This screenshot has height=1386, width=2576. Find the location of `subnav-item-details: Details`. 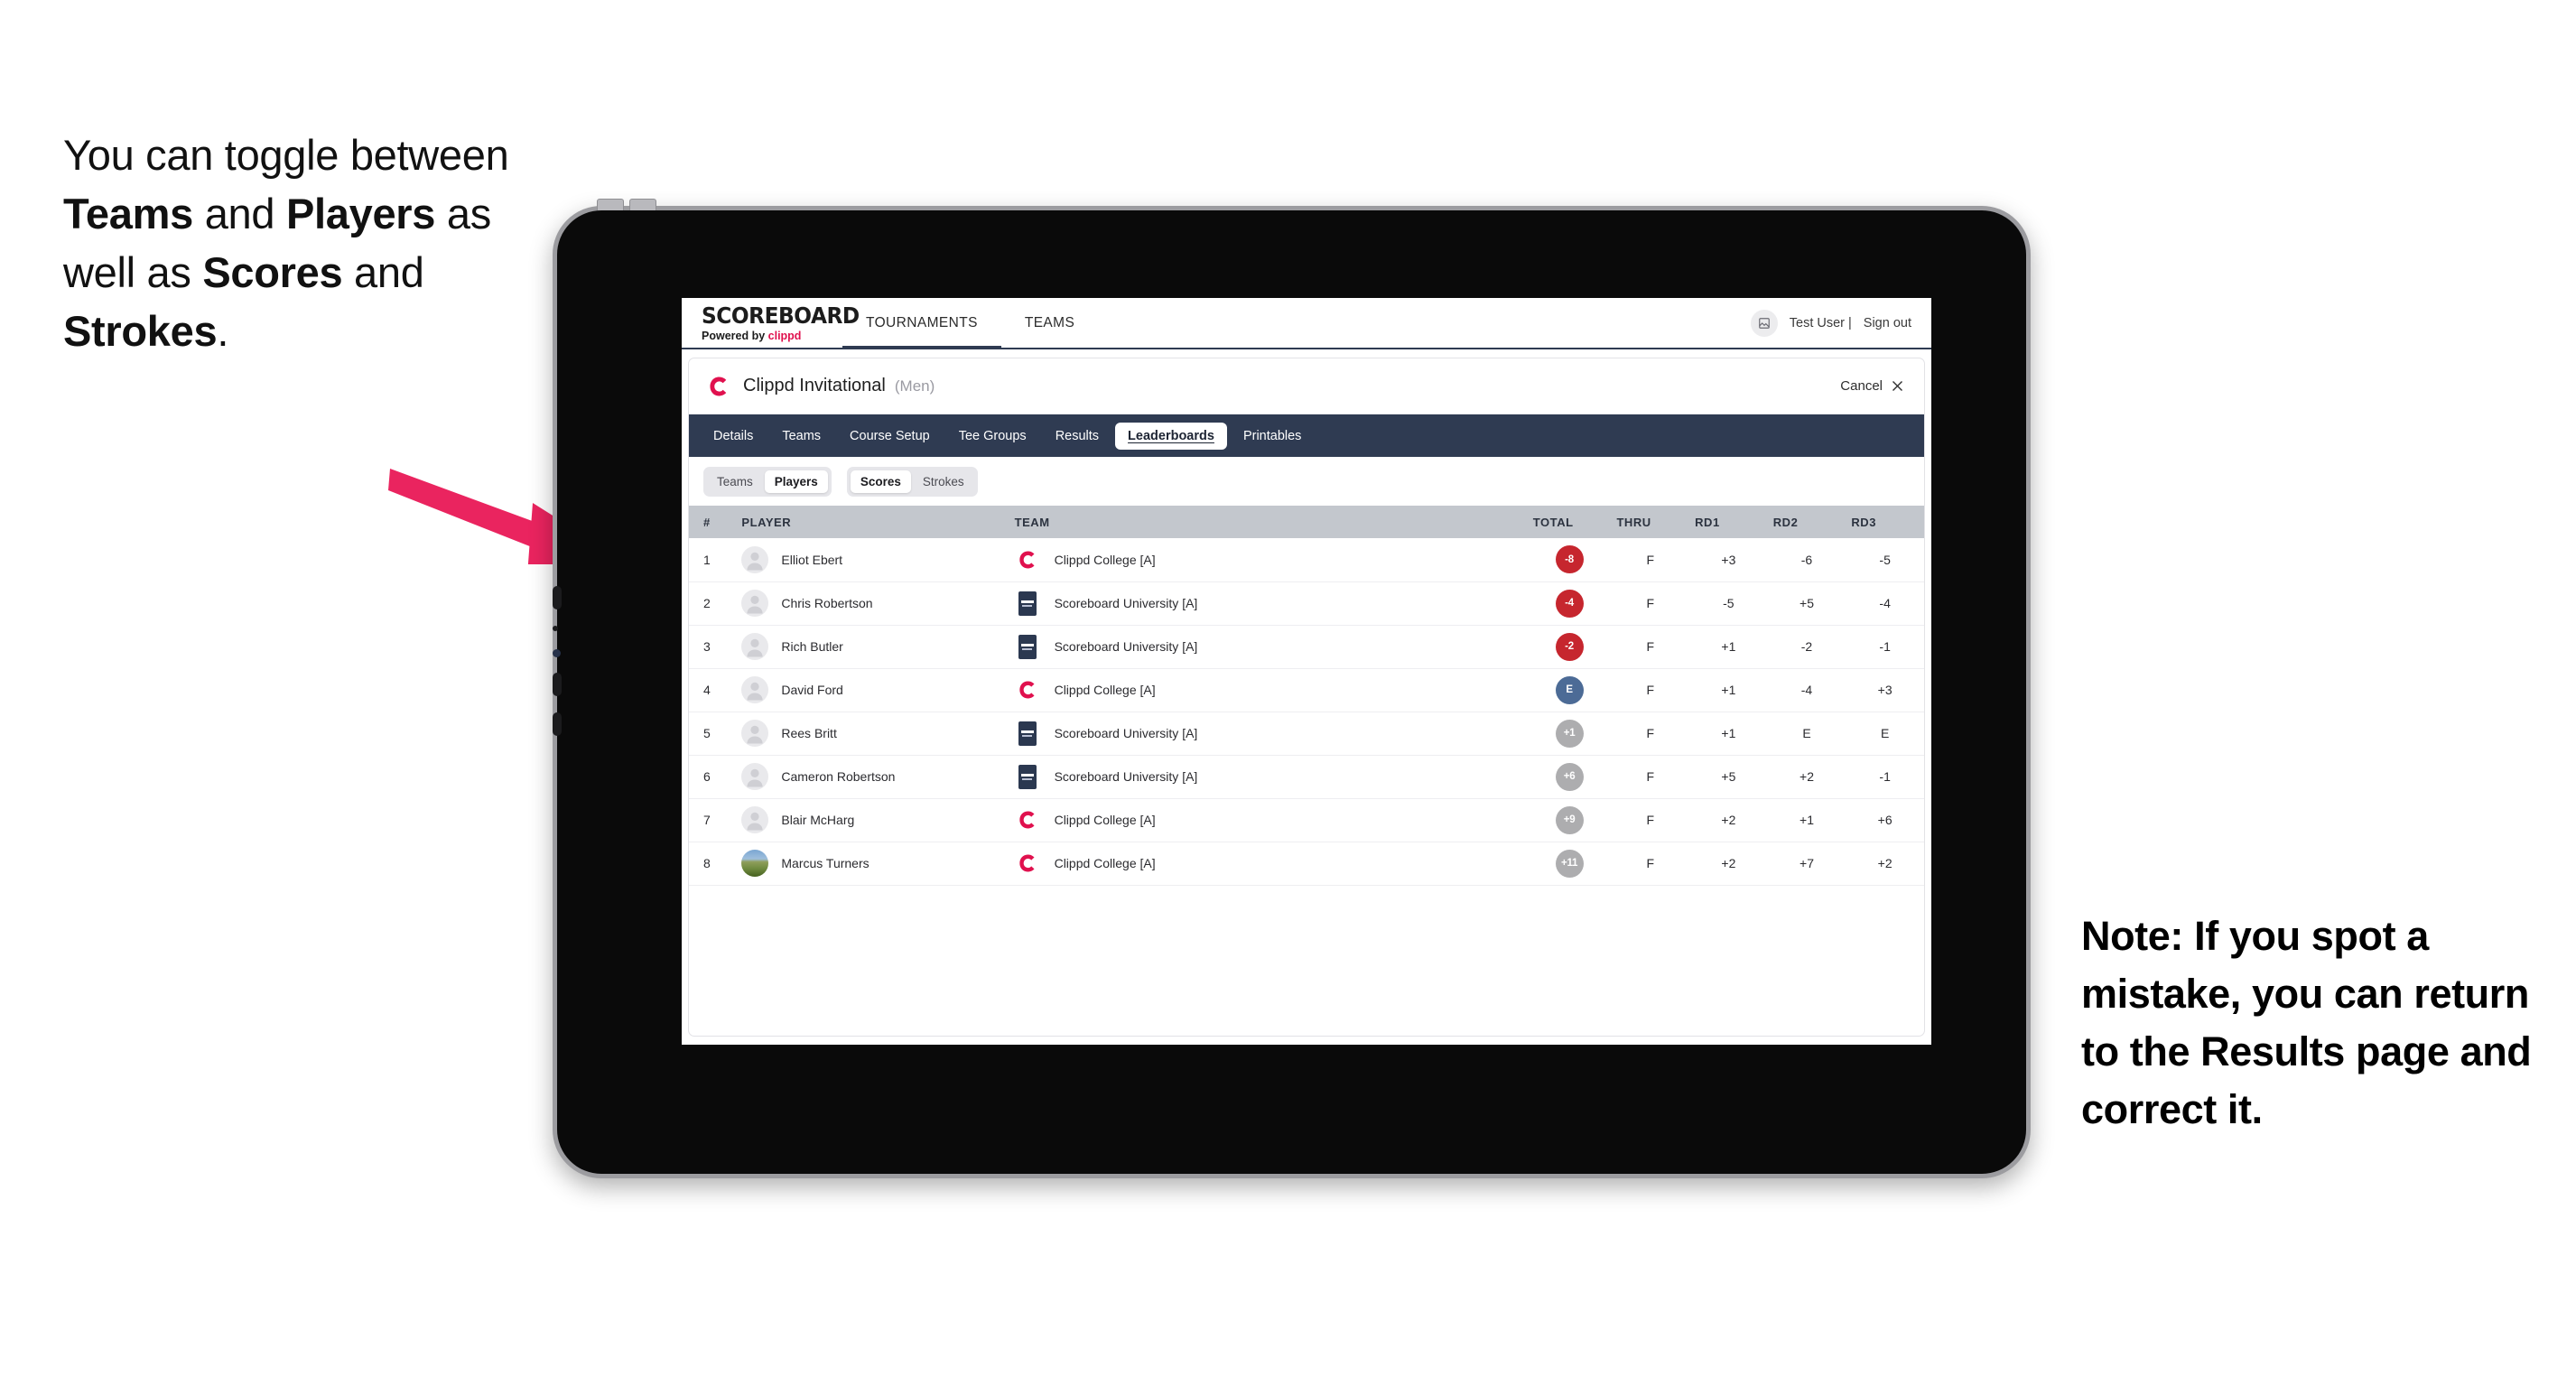

subnav-item-details: Details is located at coordinates (733, 436).